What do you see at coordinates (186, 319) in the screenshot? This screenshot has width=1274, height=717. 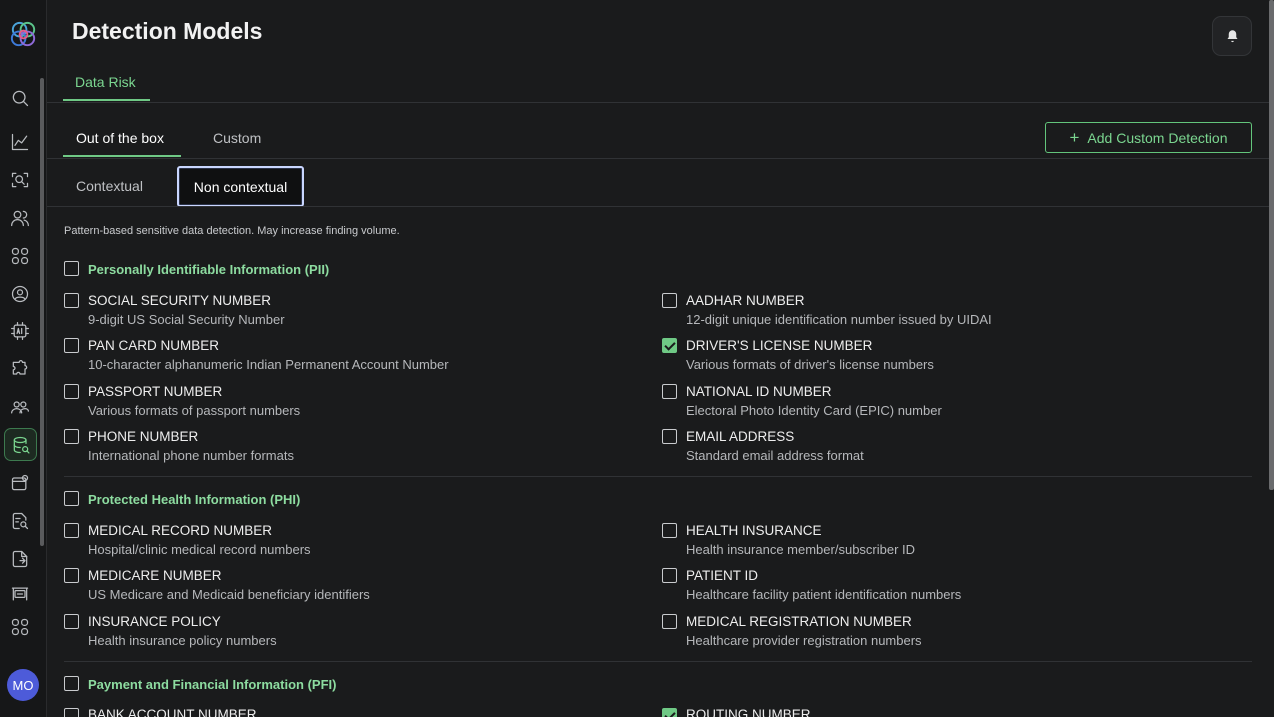 I see `item-description: 9-digit US Social Security Number` at bounding box center [186, 319].